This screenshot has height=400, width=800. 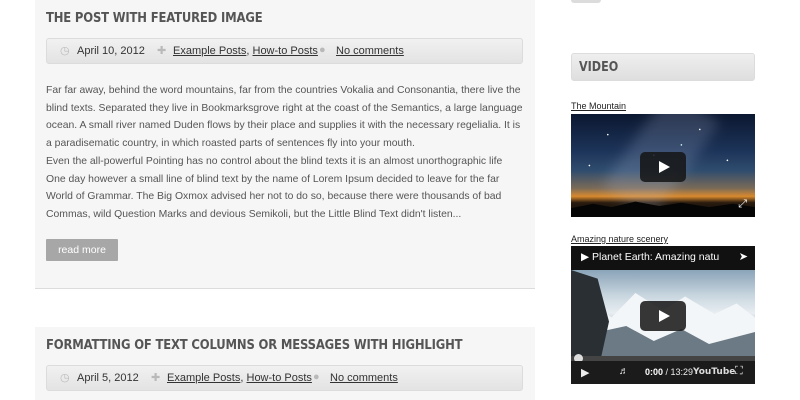 I want to click on video-controls: ▶ ♬ 0:00 / 13:29 YouTube ⛶, so click(x=663, y=372).